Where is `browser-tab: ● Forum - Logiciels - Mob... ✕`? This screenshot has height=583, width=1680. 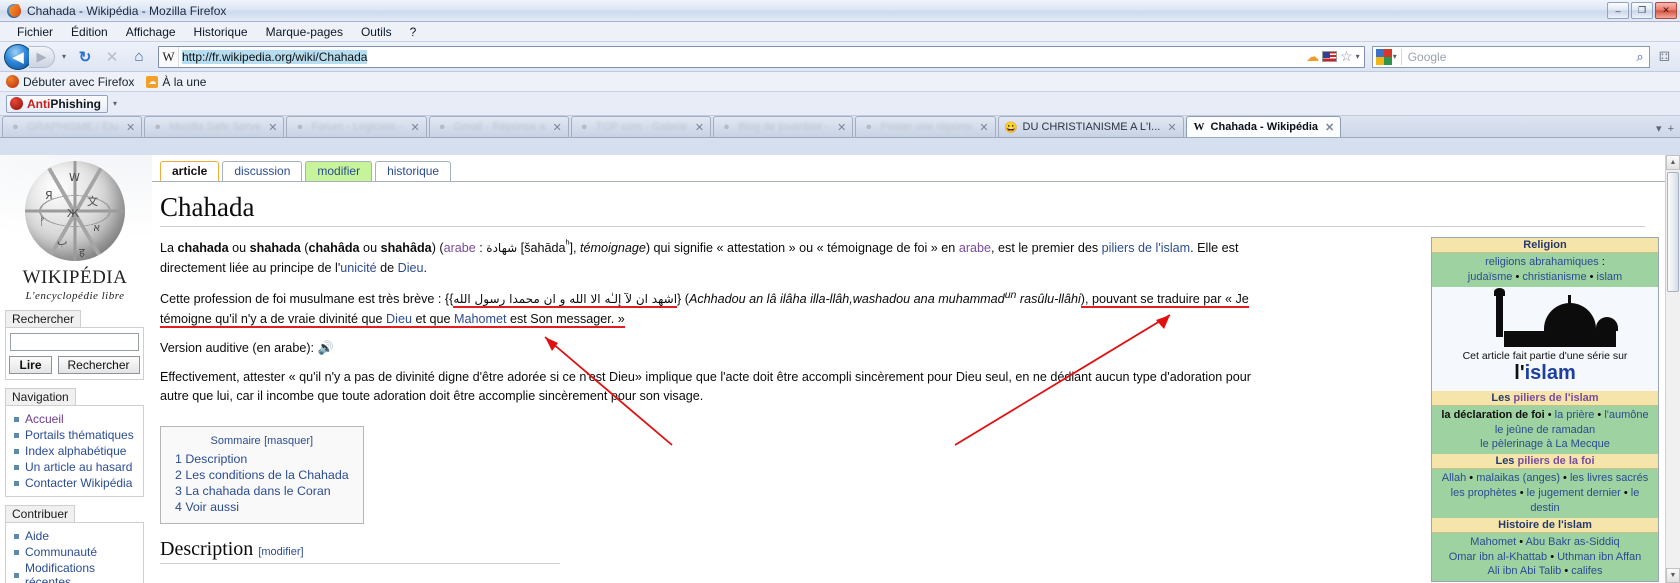
browser-tab: ● Forum - Logiciels - Mob... ✕ is located at coordinates (356, 126).